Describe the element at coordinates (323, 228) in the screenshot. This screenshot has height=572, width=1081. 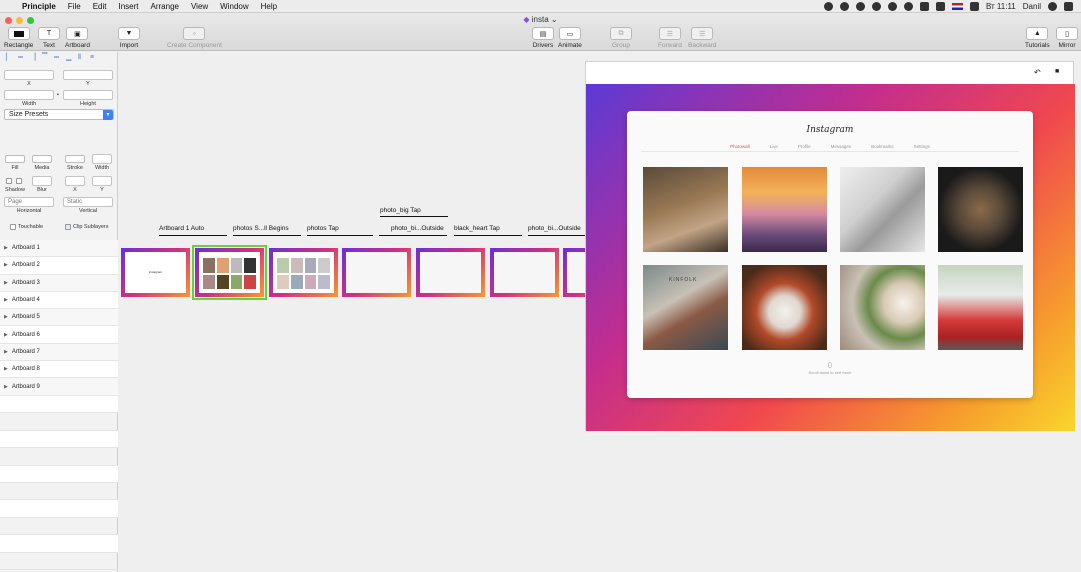
I see `interaction-label: photos Tap` at that location.